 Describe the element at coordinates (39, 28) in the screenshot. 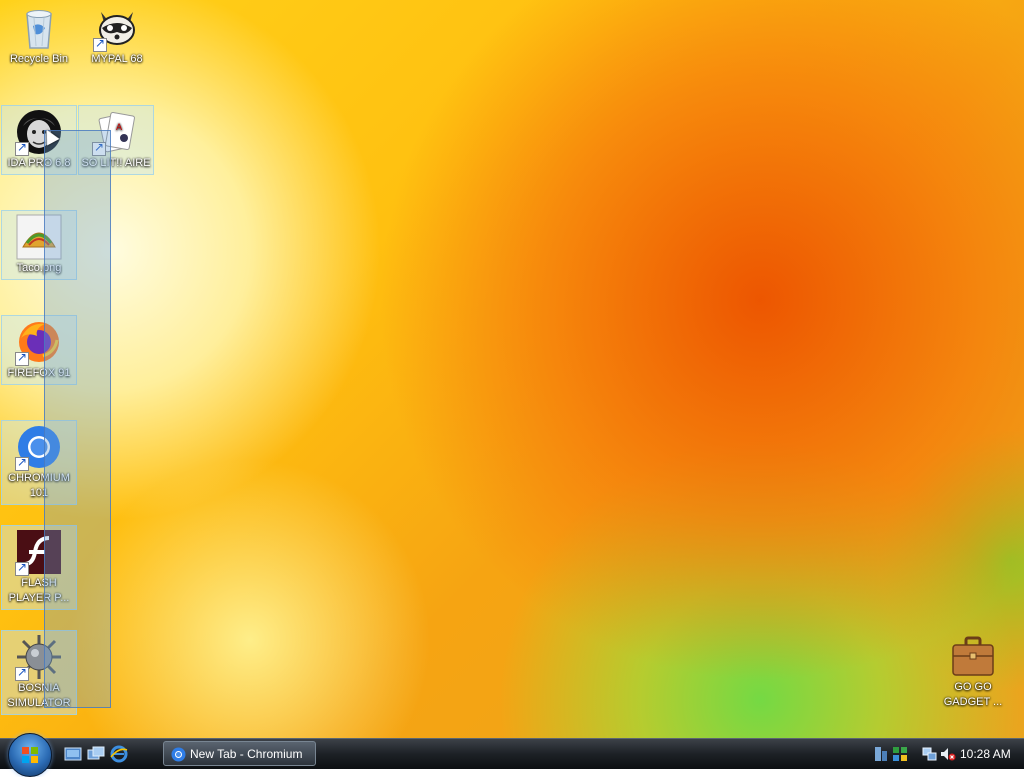

I see `recycle-bin-icon` at that location.